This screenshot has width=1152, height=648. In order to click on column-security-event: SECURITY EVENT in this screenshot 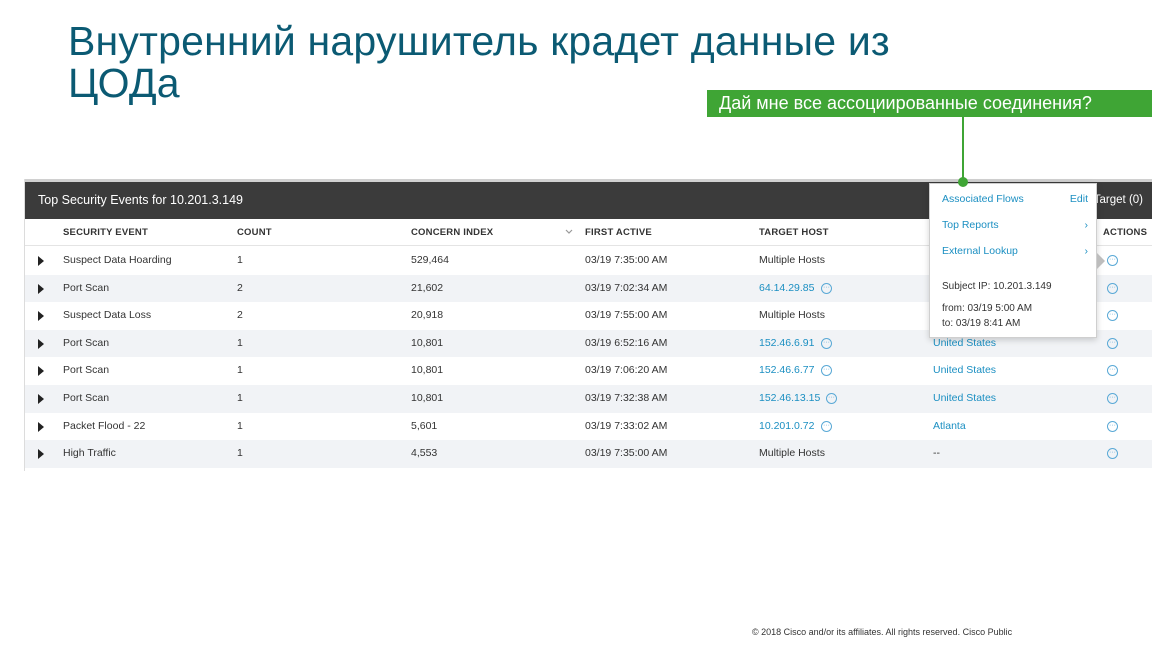, I will do `click(105, 232)`.